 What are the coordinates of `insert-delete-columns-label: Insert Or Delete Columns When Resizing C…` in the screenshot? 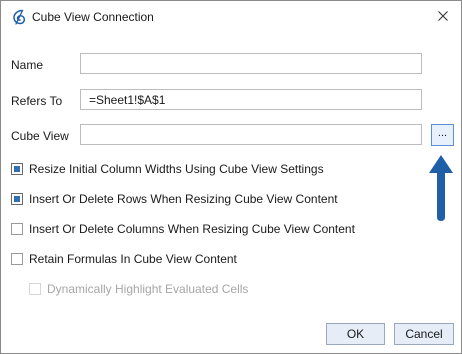 It's located at (192, 229).